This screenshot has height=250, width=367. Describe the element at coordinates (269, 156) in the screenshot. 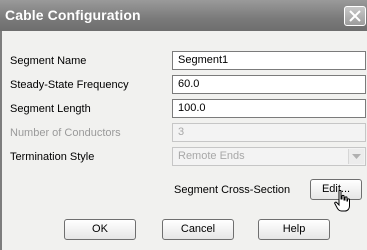

I see `termination-style-select: Remote Ends` at that location.